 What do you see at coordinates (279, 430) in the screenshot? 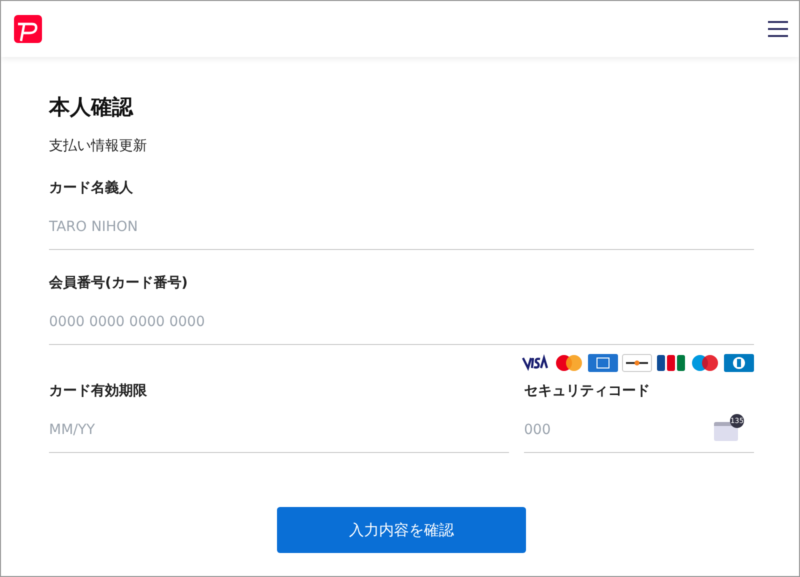
I see `input-field: MM/YY` at bounding box center [279, 430].